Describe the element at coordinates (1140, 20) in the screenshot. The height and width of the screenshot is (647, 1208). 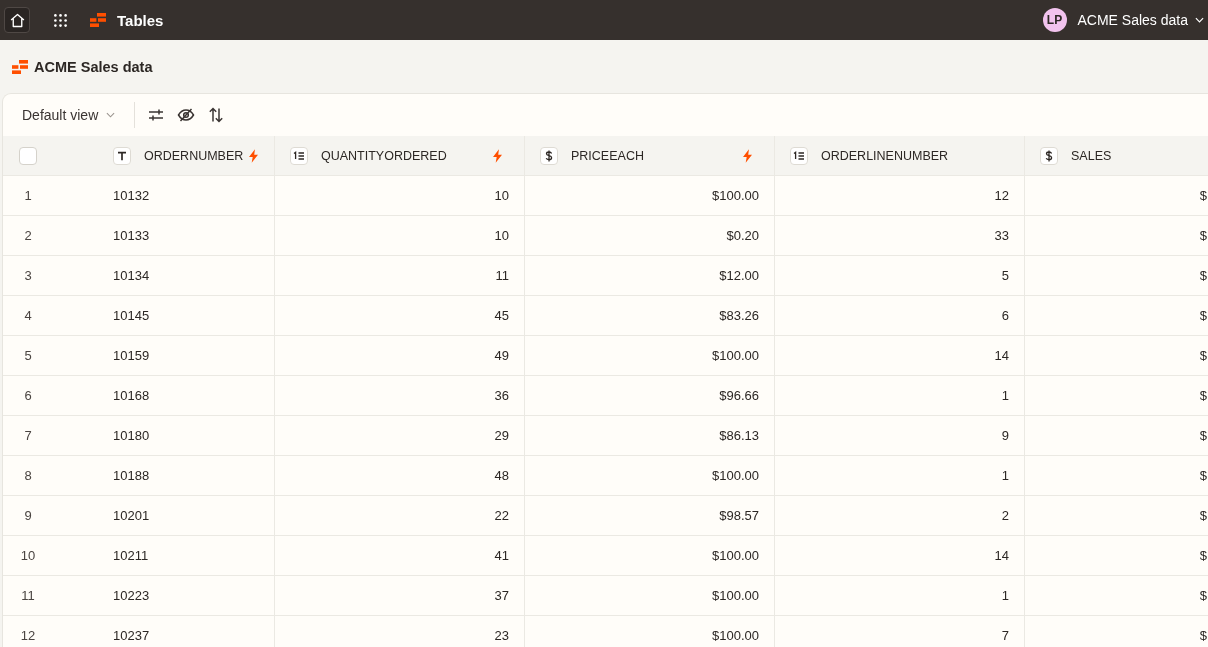
I see `account-menu: ACME Sales data` at that location.